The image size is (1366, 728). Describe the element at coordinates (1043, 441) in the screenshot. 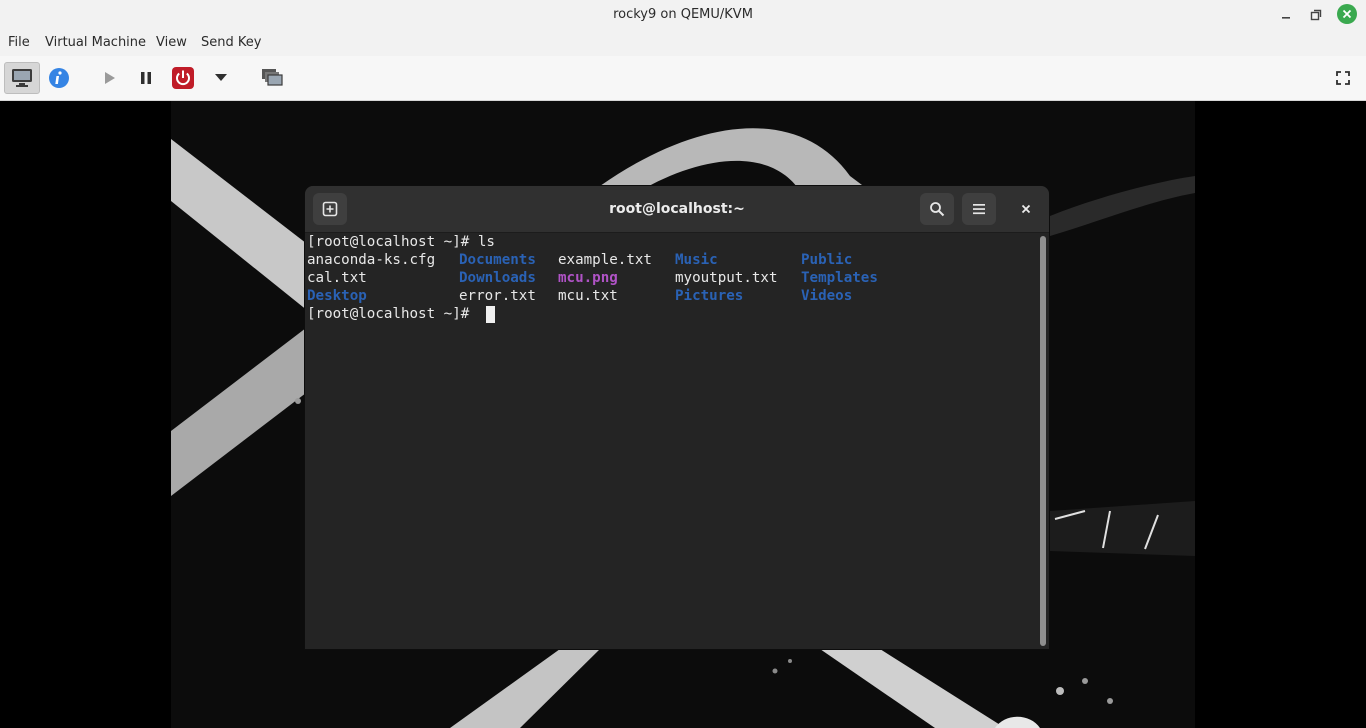

I see `terminal-scrollbar` at that location.